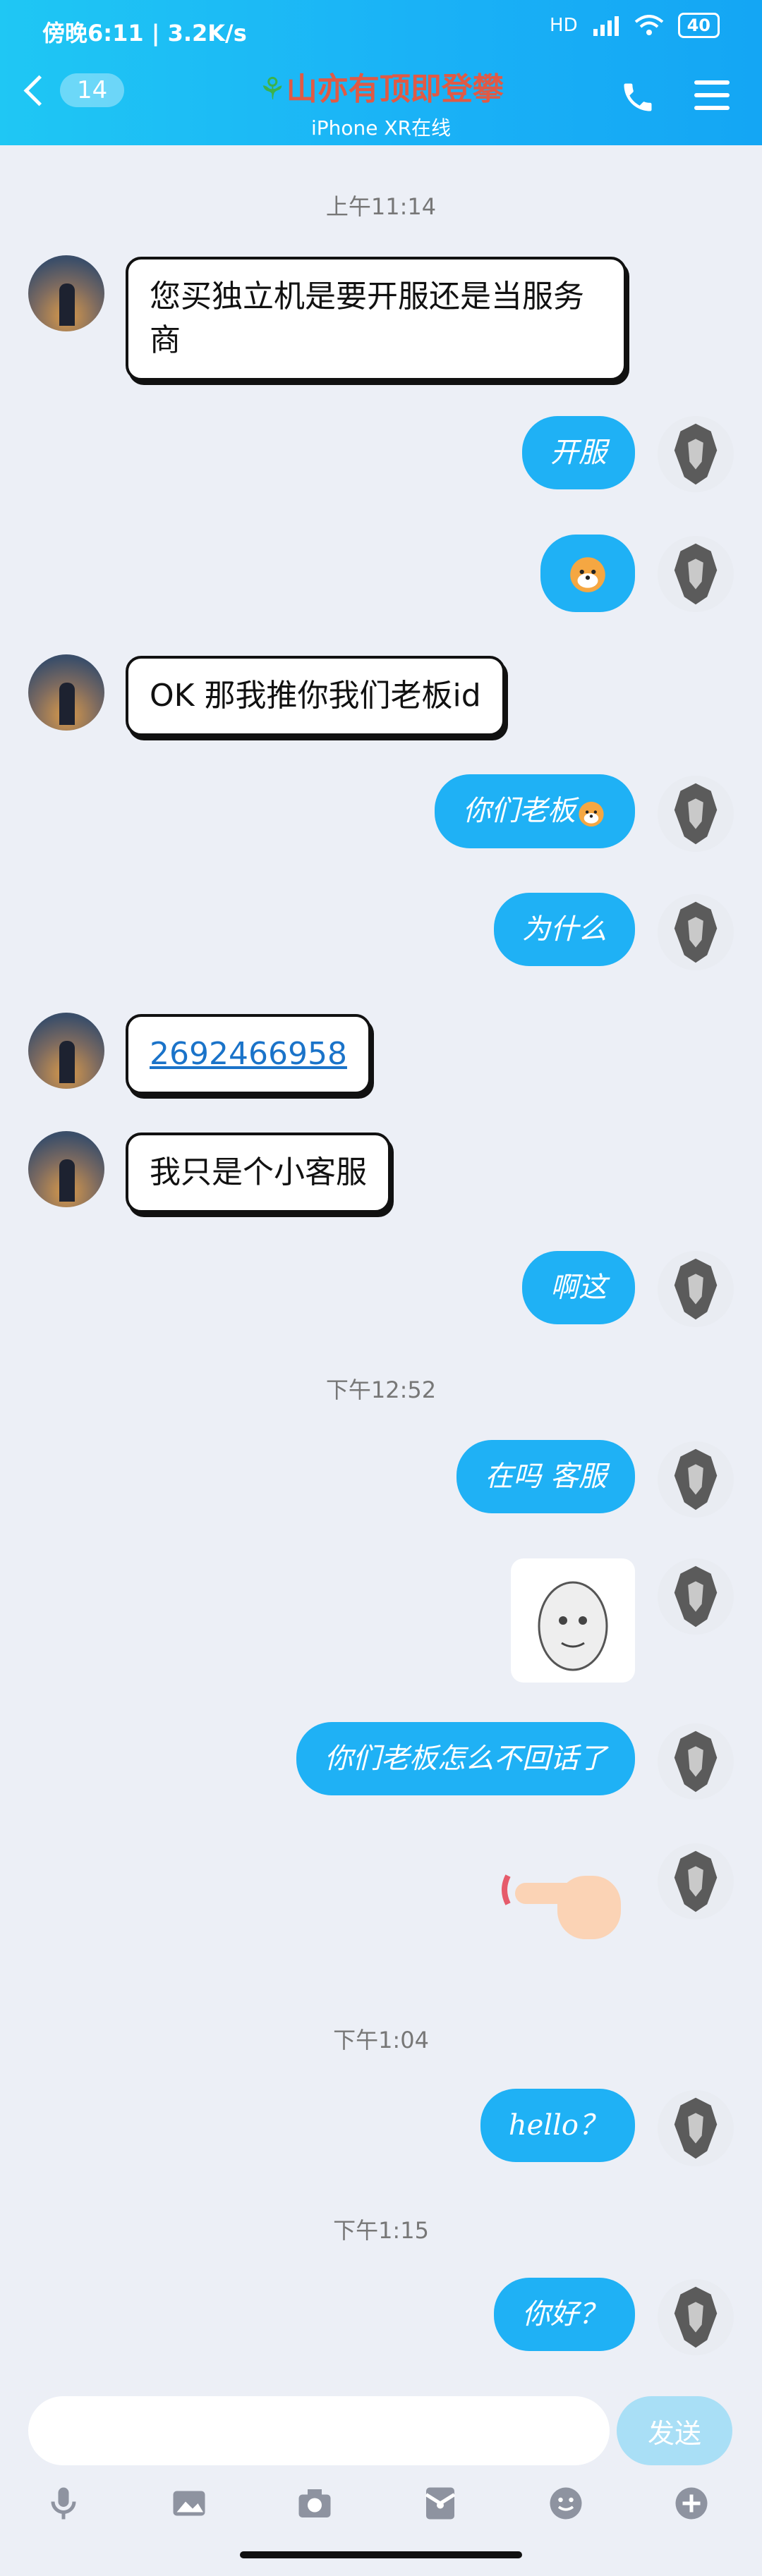 Image resolution: width=762 pixels, height=2576 pixels. What do you see at coordinates (381, 2230) in the screenshot?
I see `timestamp: 下午1:15` at bounding box center [381, 2230].